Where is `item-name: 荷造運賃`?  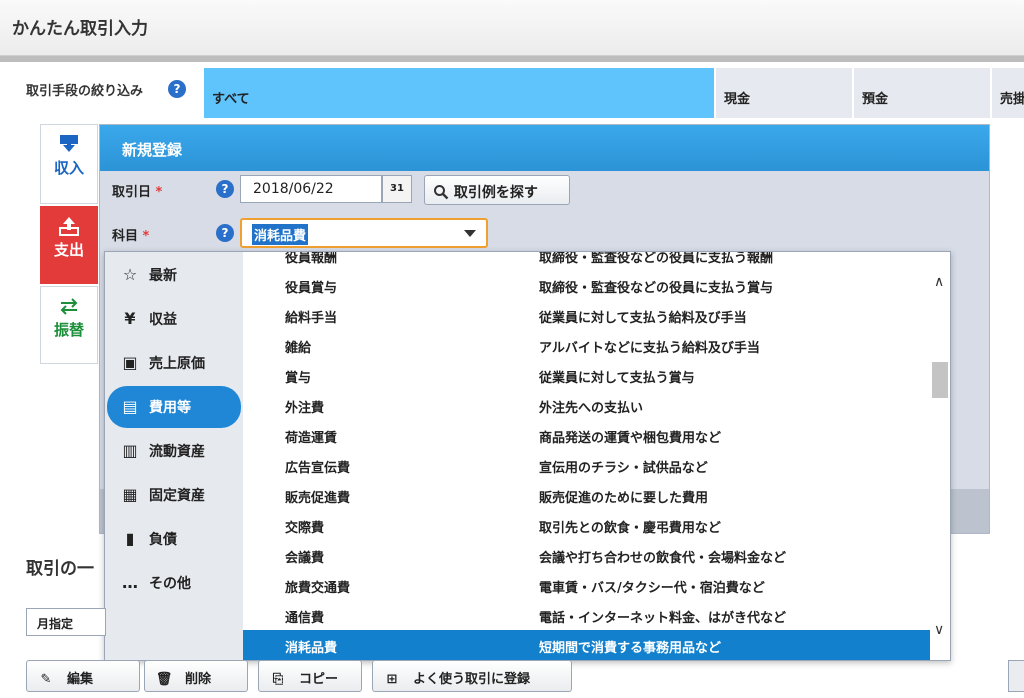 item-name: 荷造運賃 is located at coordinates (311, 438).